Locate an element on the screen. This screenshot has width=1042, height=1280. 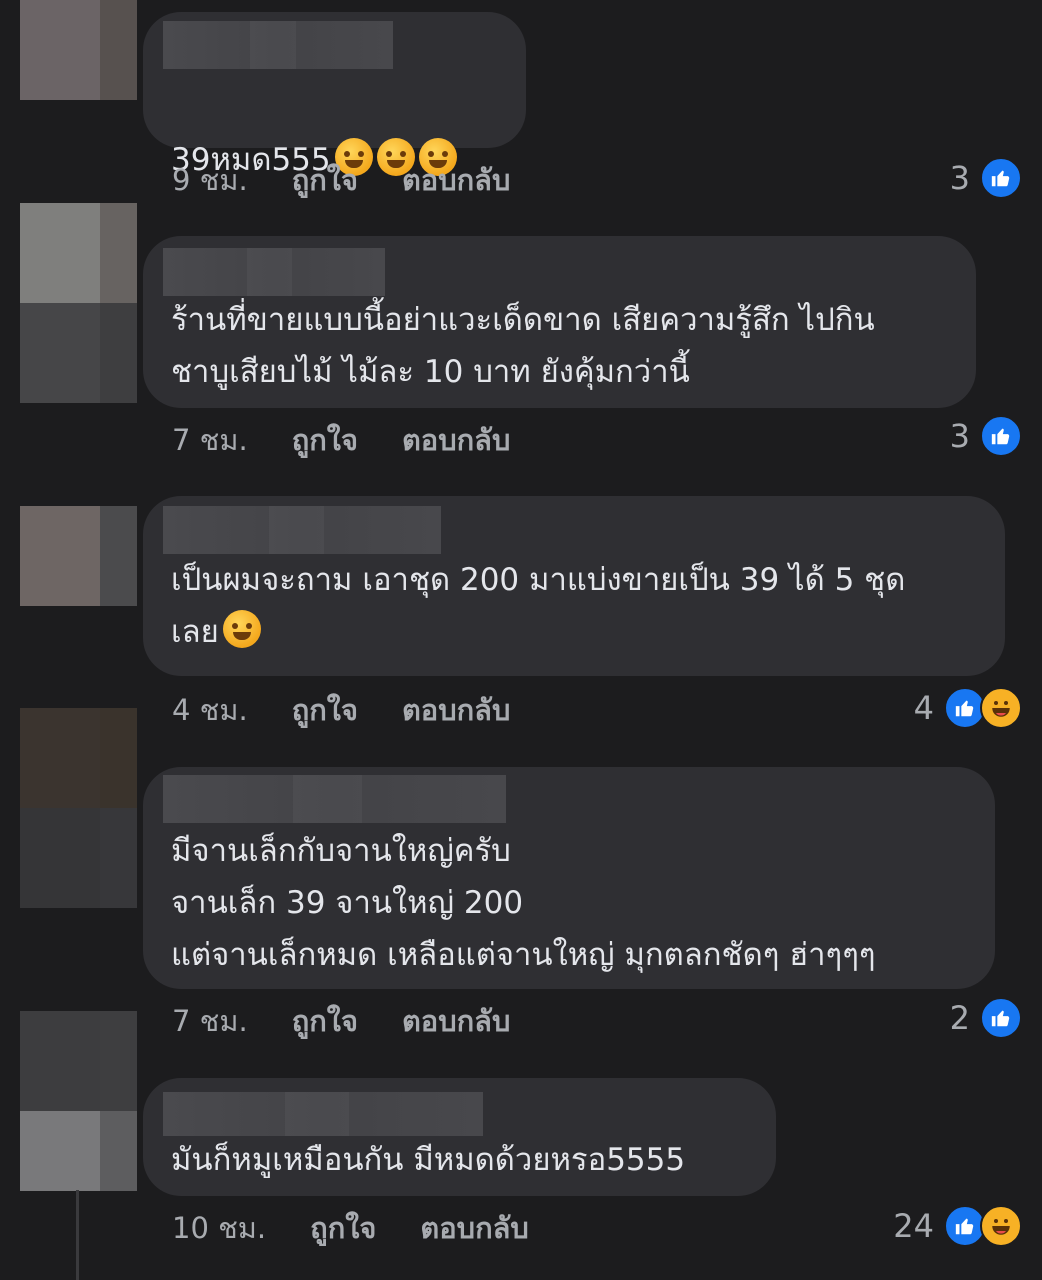
thread-line is located at coordinates (77, 1235).